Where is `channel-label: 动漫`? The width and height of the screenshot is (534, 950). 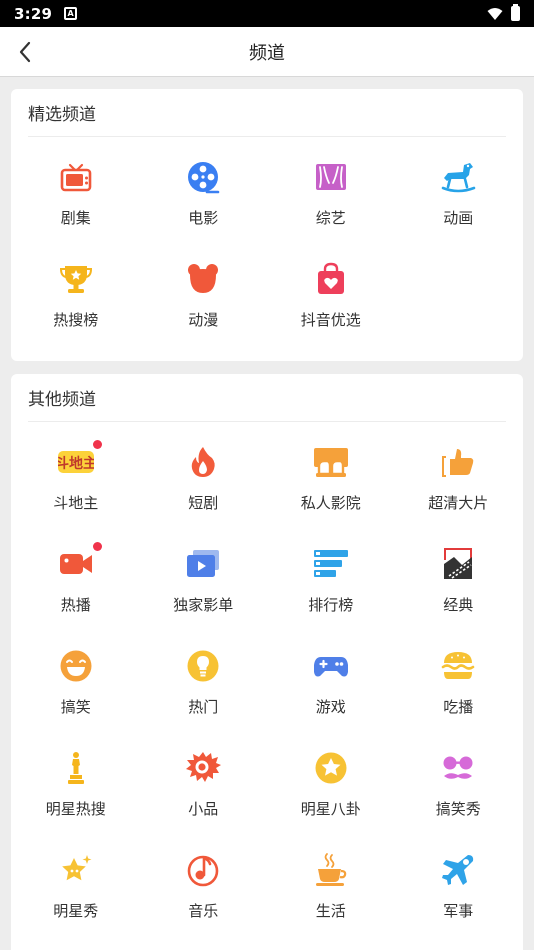 channel-label: 动漫 is located at coordinates (203, 320).